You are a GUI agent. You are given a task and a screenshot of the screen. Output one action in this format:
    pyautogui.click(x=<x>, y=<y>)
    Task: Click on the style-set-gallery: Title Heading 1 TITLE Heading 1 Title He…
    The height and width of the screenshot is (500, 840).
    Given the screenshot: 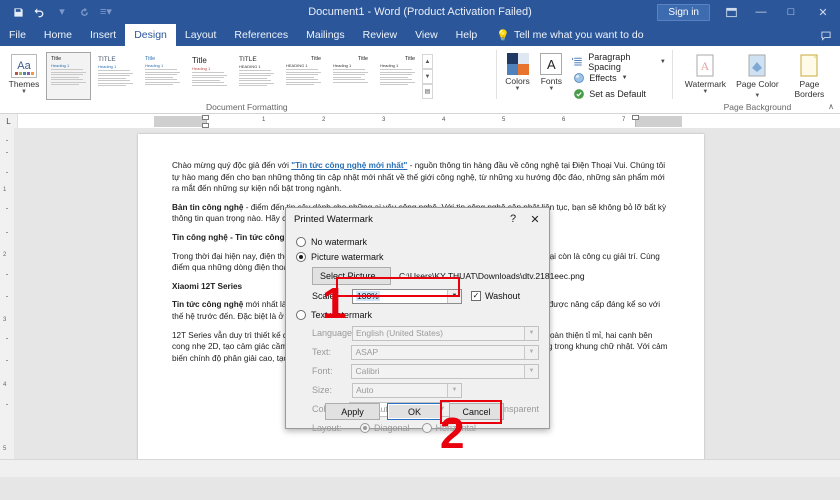 What is the action you would take?
    pyautogui.click(x=239, y=75)
    